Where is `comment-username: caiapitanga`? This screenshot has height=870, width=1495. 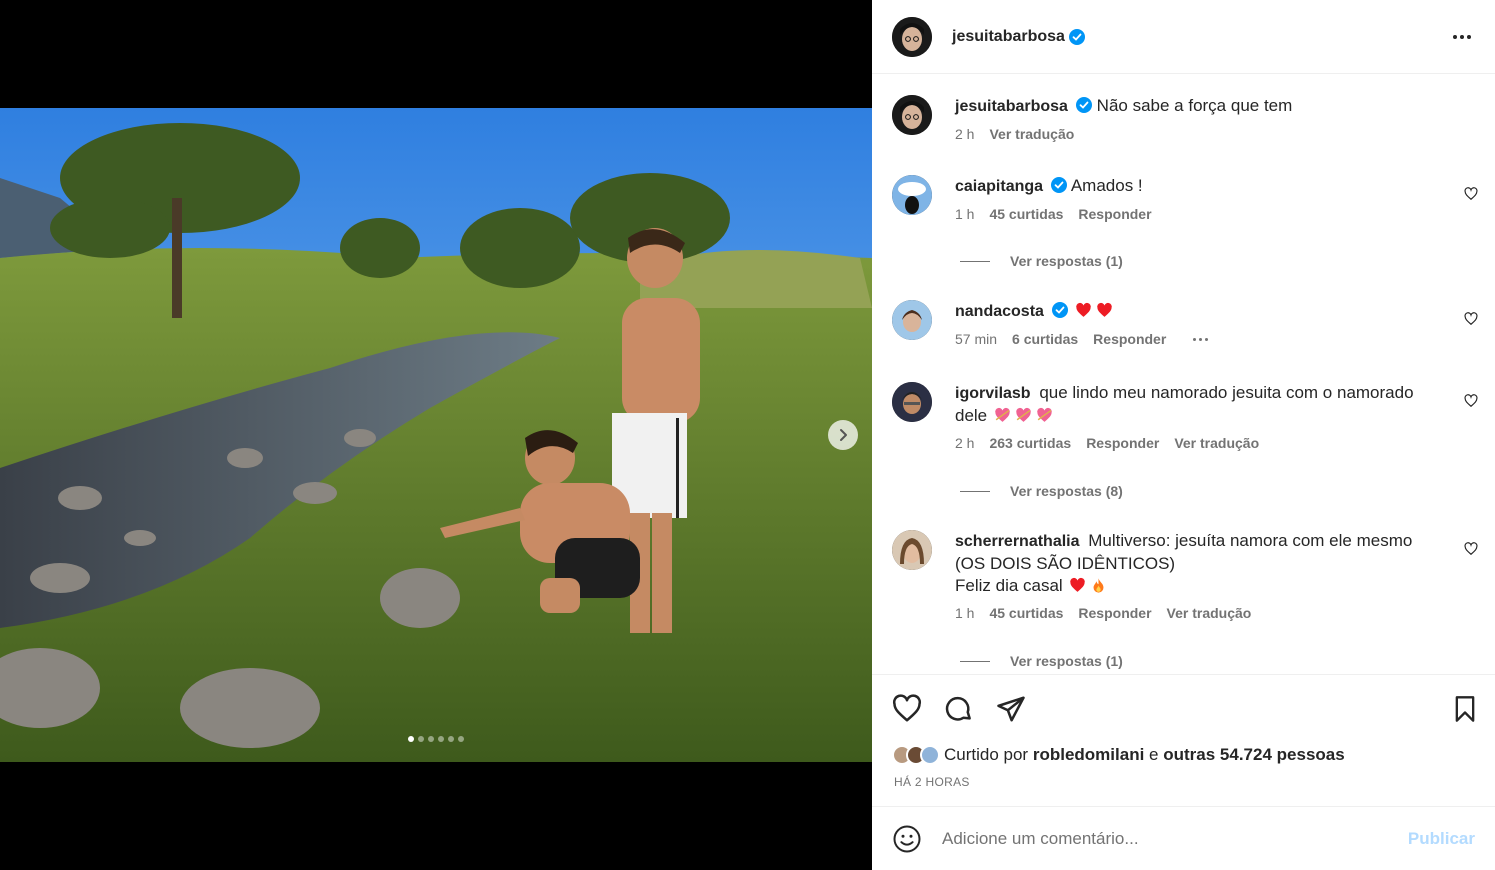
comment-username: caiapitanga is located at coordinates (999, 186).